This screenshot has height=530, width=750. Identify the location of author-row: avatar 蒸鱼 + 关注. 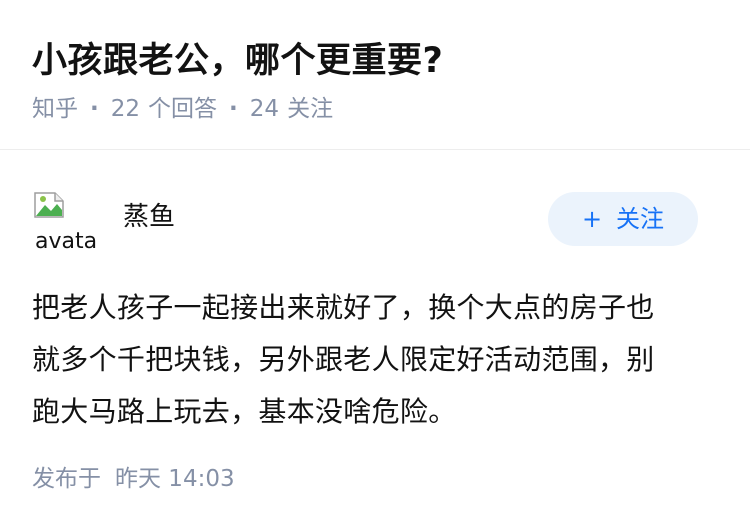
(375, 218).